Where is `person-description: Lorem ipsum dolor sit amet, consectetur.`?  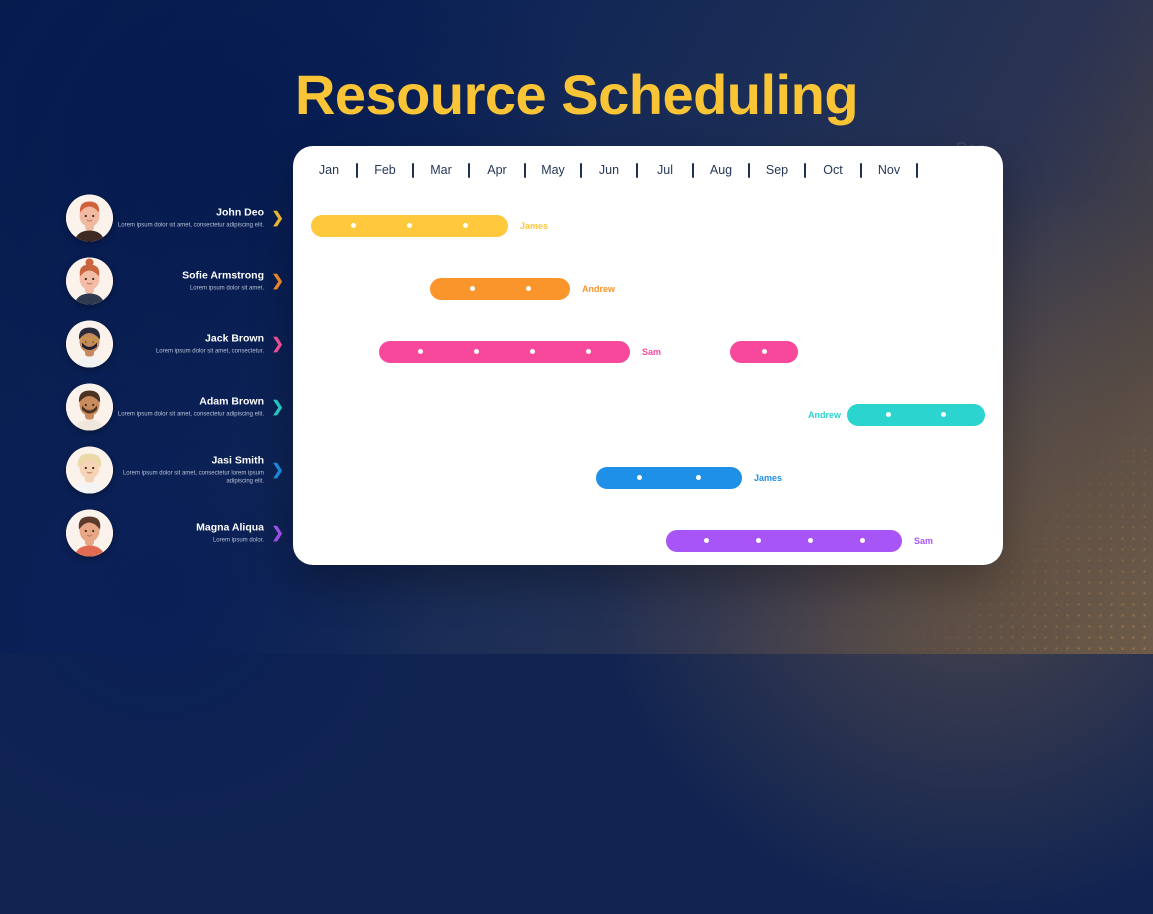
person-description: Lorem ipsum dolor sit amet, consectetur. is located at coordinates (209, 351).